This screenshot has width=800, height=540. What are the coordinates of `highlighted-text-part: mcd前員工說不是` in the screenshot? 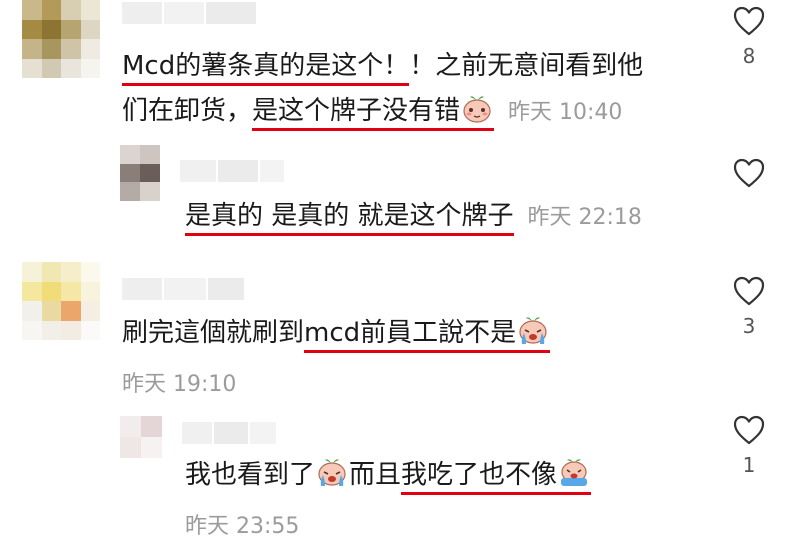 It's located at (410, 333).